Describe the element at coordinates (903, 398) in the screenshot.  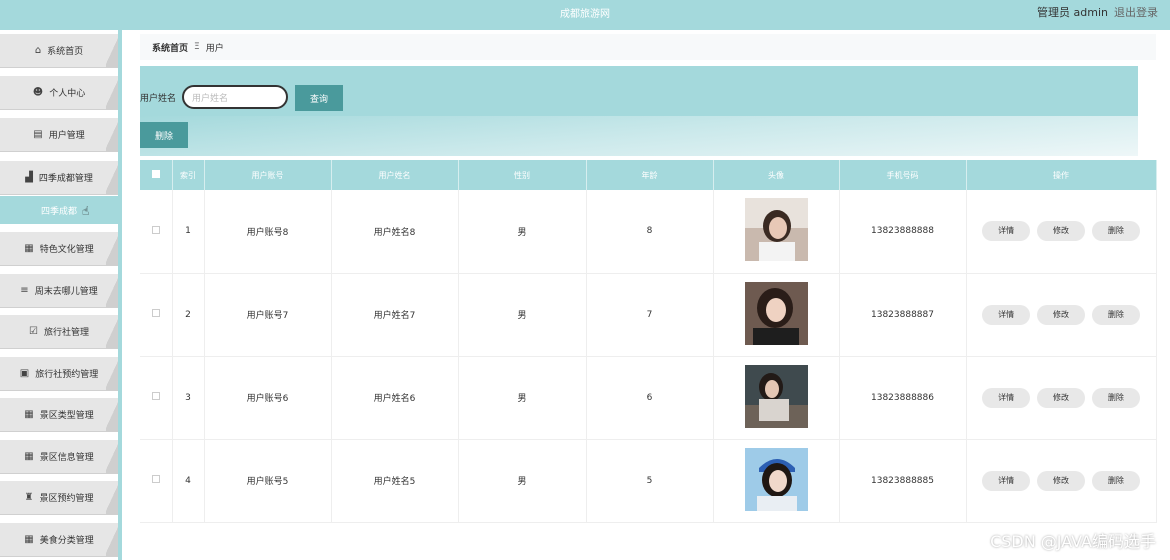
I see `phone-cell: 13823888886` at that location.